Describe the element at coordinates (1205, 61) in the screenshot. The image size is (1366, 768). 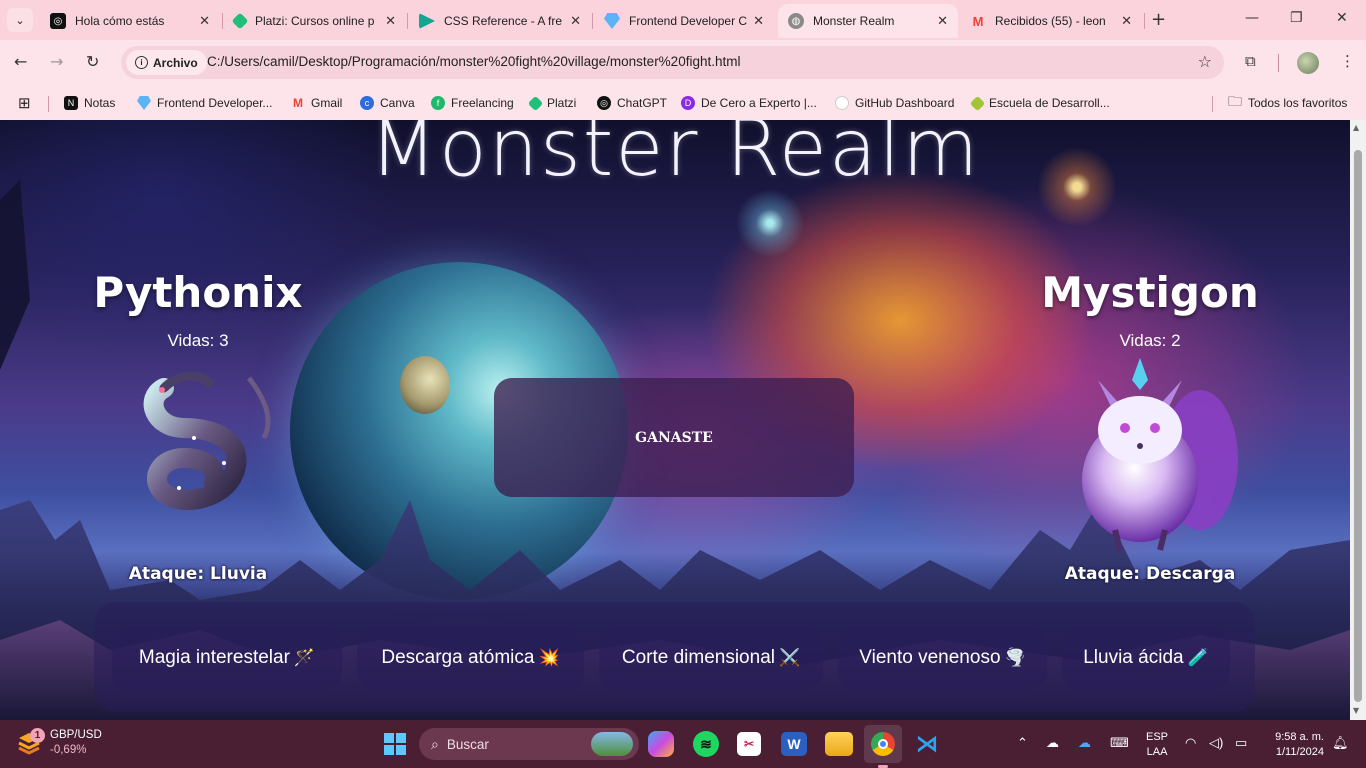
I see `bookmark-star-icon: ☆` at that location.